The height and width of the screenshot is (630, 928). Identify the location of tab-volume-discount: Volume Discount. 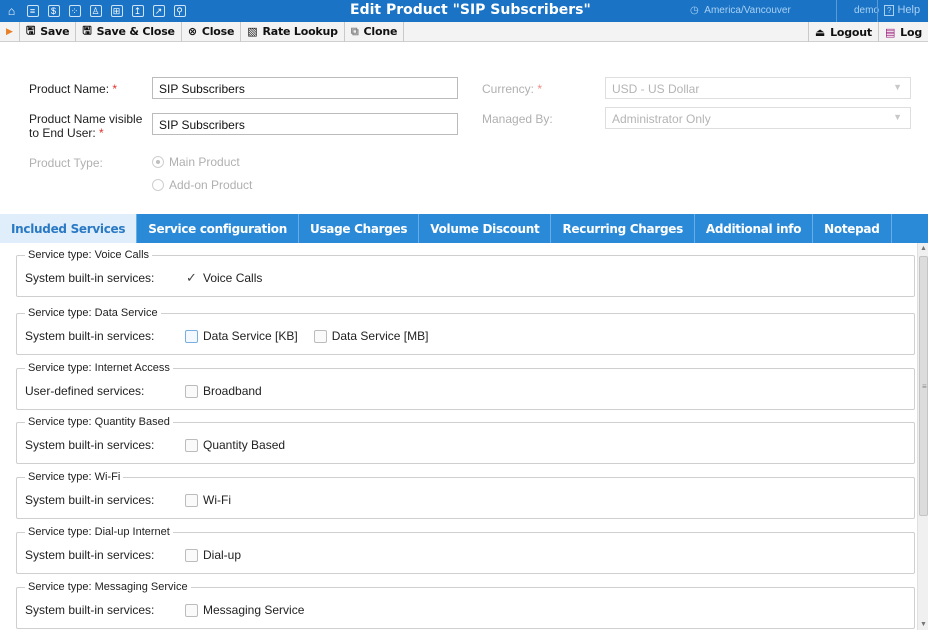
(485, 228).